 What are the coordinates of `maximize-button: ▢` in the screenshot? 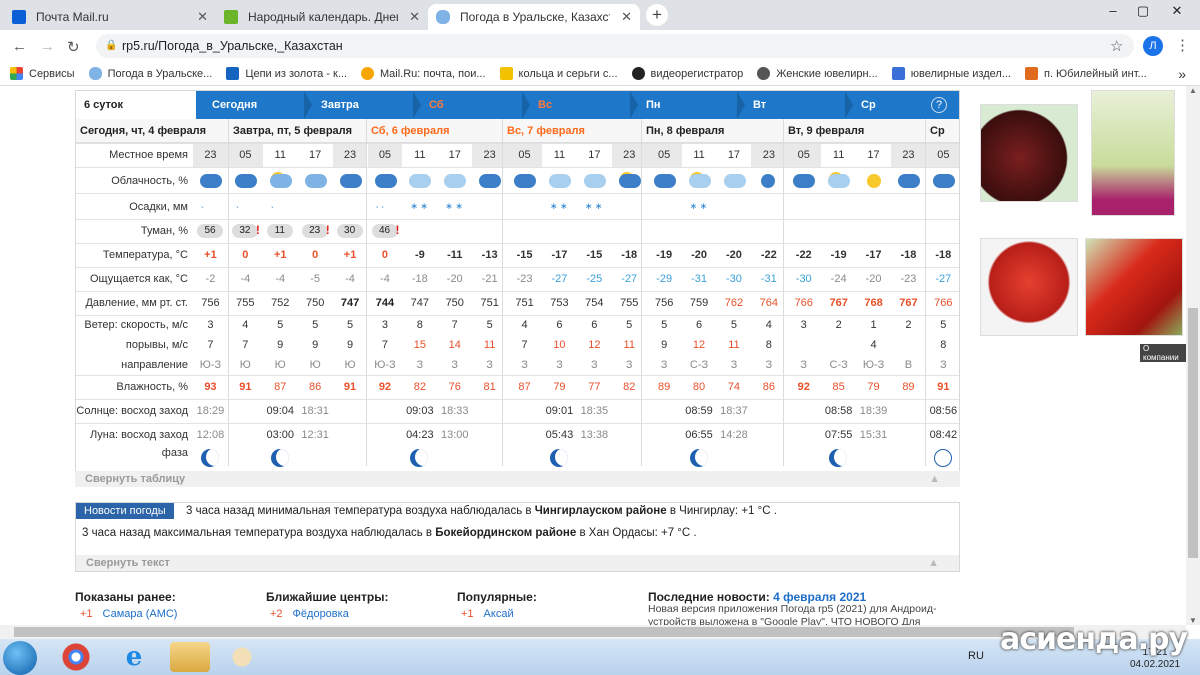 It's located at (1143, 11).